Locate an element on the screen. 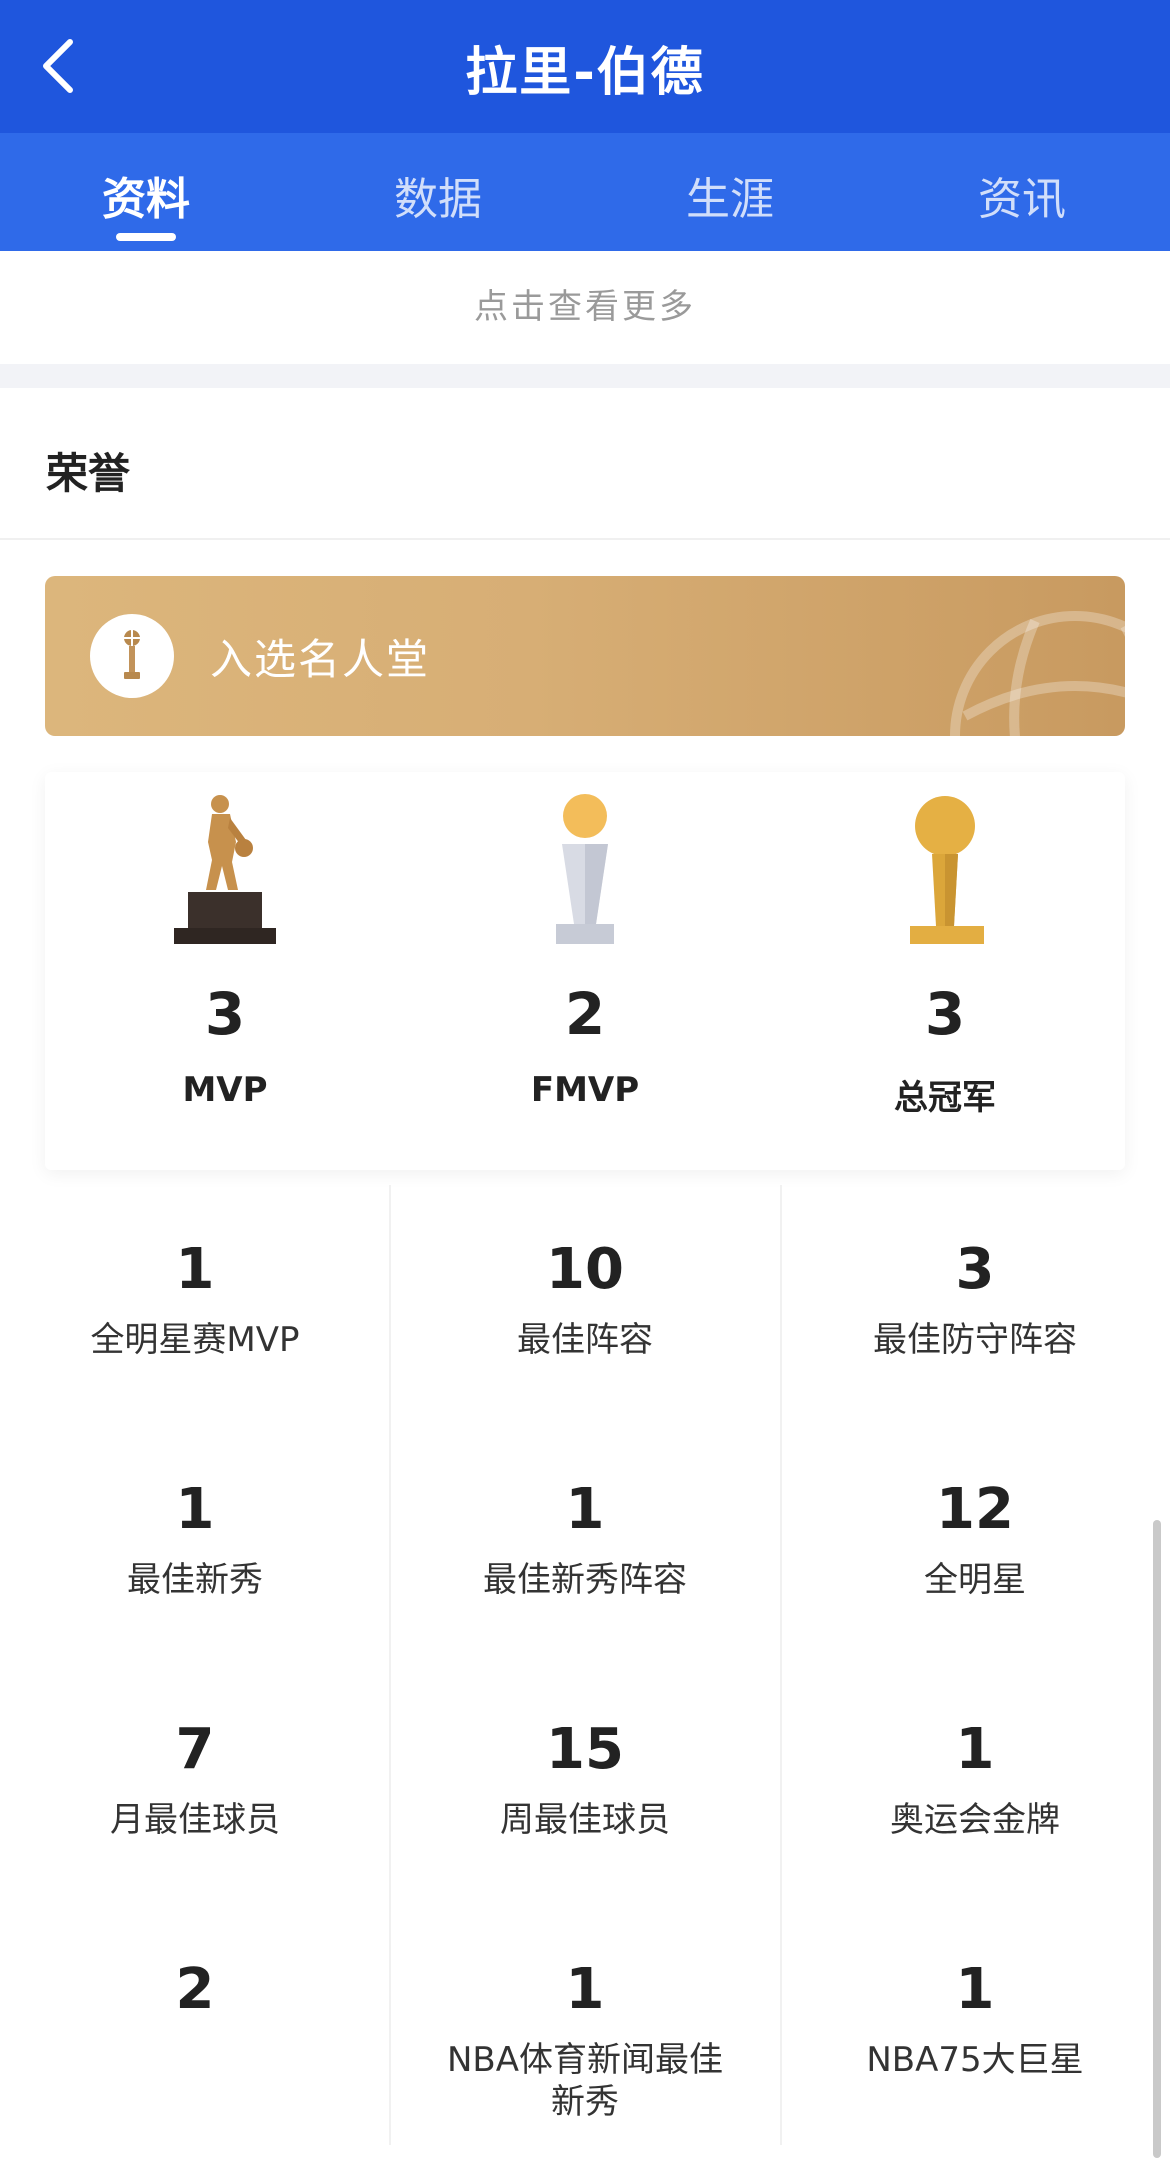 This screenshot has height=2158, width=1170. mvp-honor: 3 MVP is located at coordinates (225, 951).